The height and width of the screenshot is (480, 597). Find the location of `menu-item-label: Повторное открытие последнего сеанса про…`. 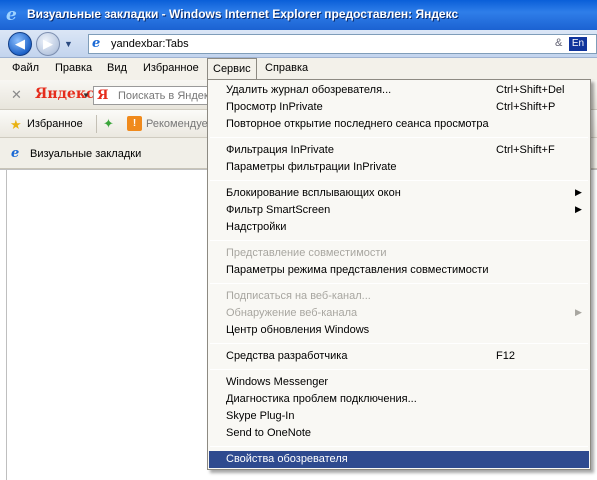

menu-item-label: Повторное открытие последнего сеанса про… is located at coordinates (357, 124).